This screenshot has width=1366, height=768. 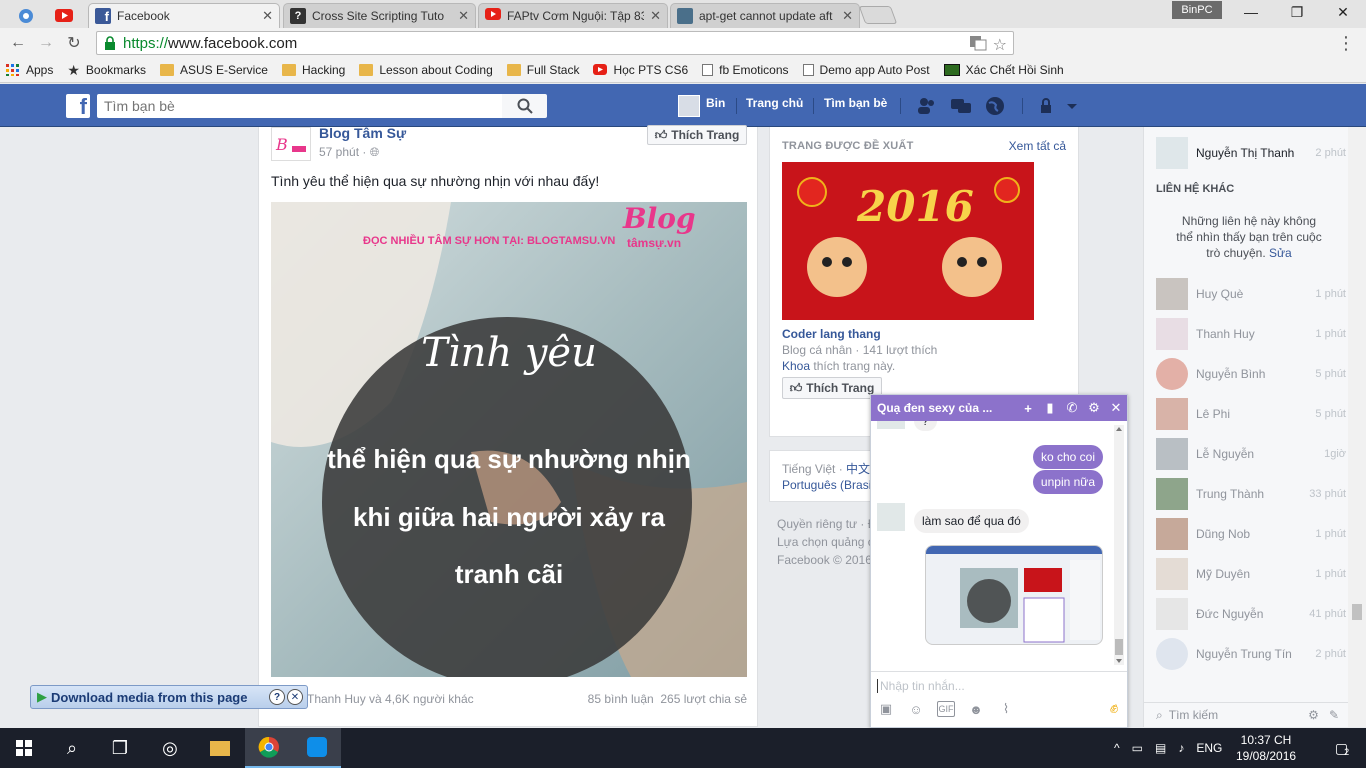 I want to click on messages-icon, so click(x=961, y=106).